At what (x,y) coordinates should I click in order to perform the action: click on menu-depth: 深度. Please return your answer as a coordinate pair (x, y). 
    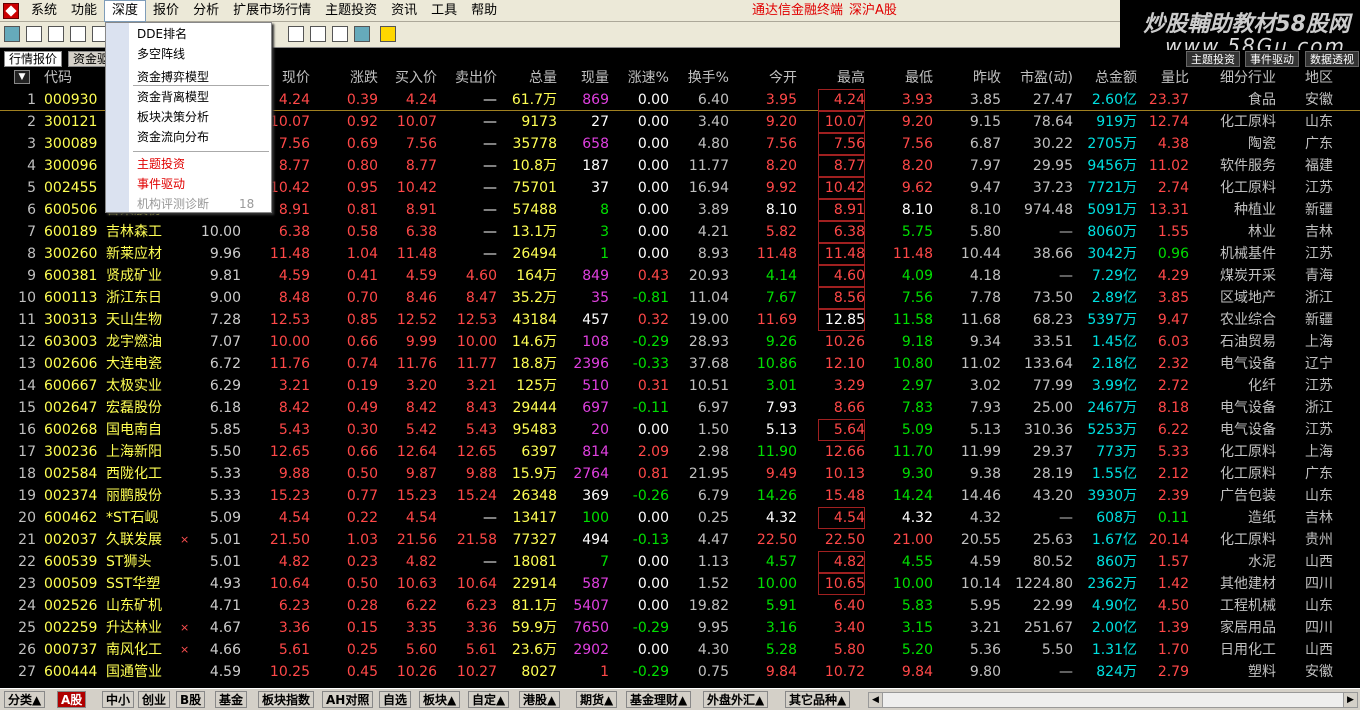
    Looking at the image, I should click on (125, 11).